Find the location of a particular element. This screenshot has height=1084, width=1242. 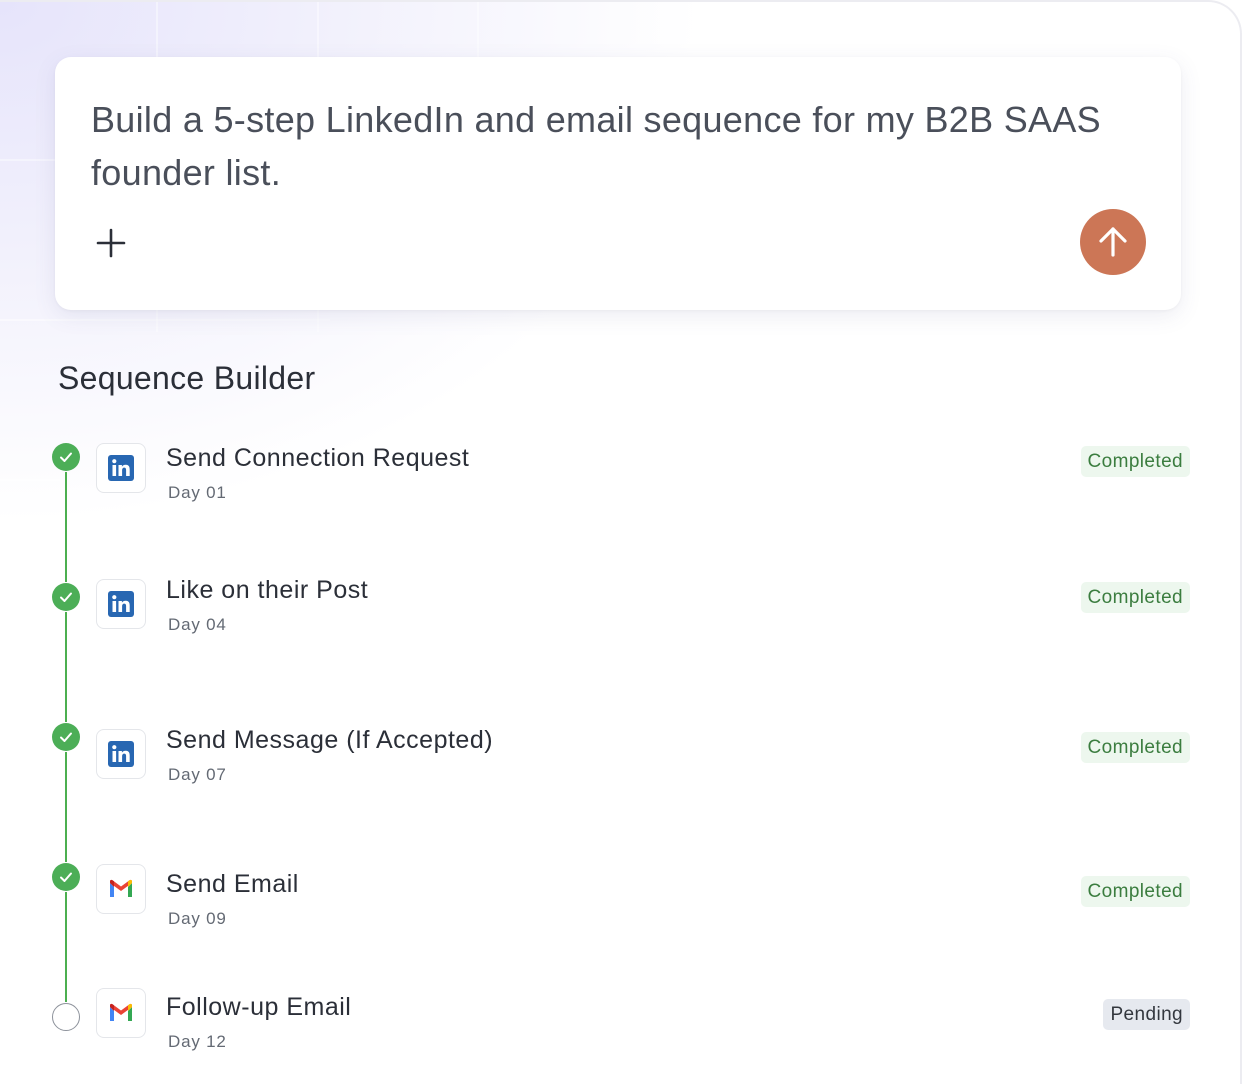

arrow-up-icon is located at coordinates (1113, 242).